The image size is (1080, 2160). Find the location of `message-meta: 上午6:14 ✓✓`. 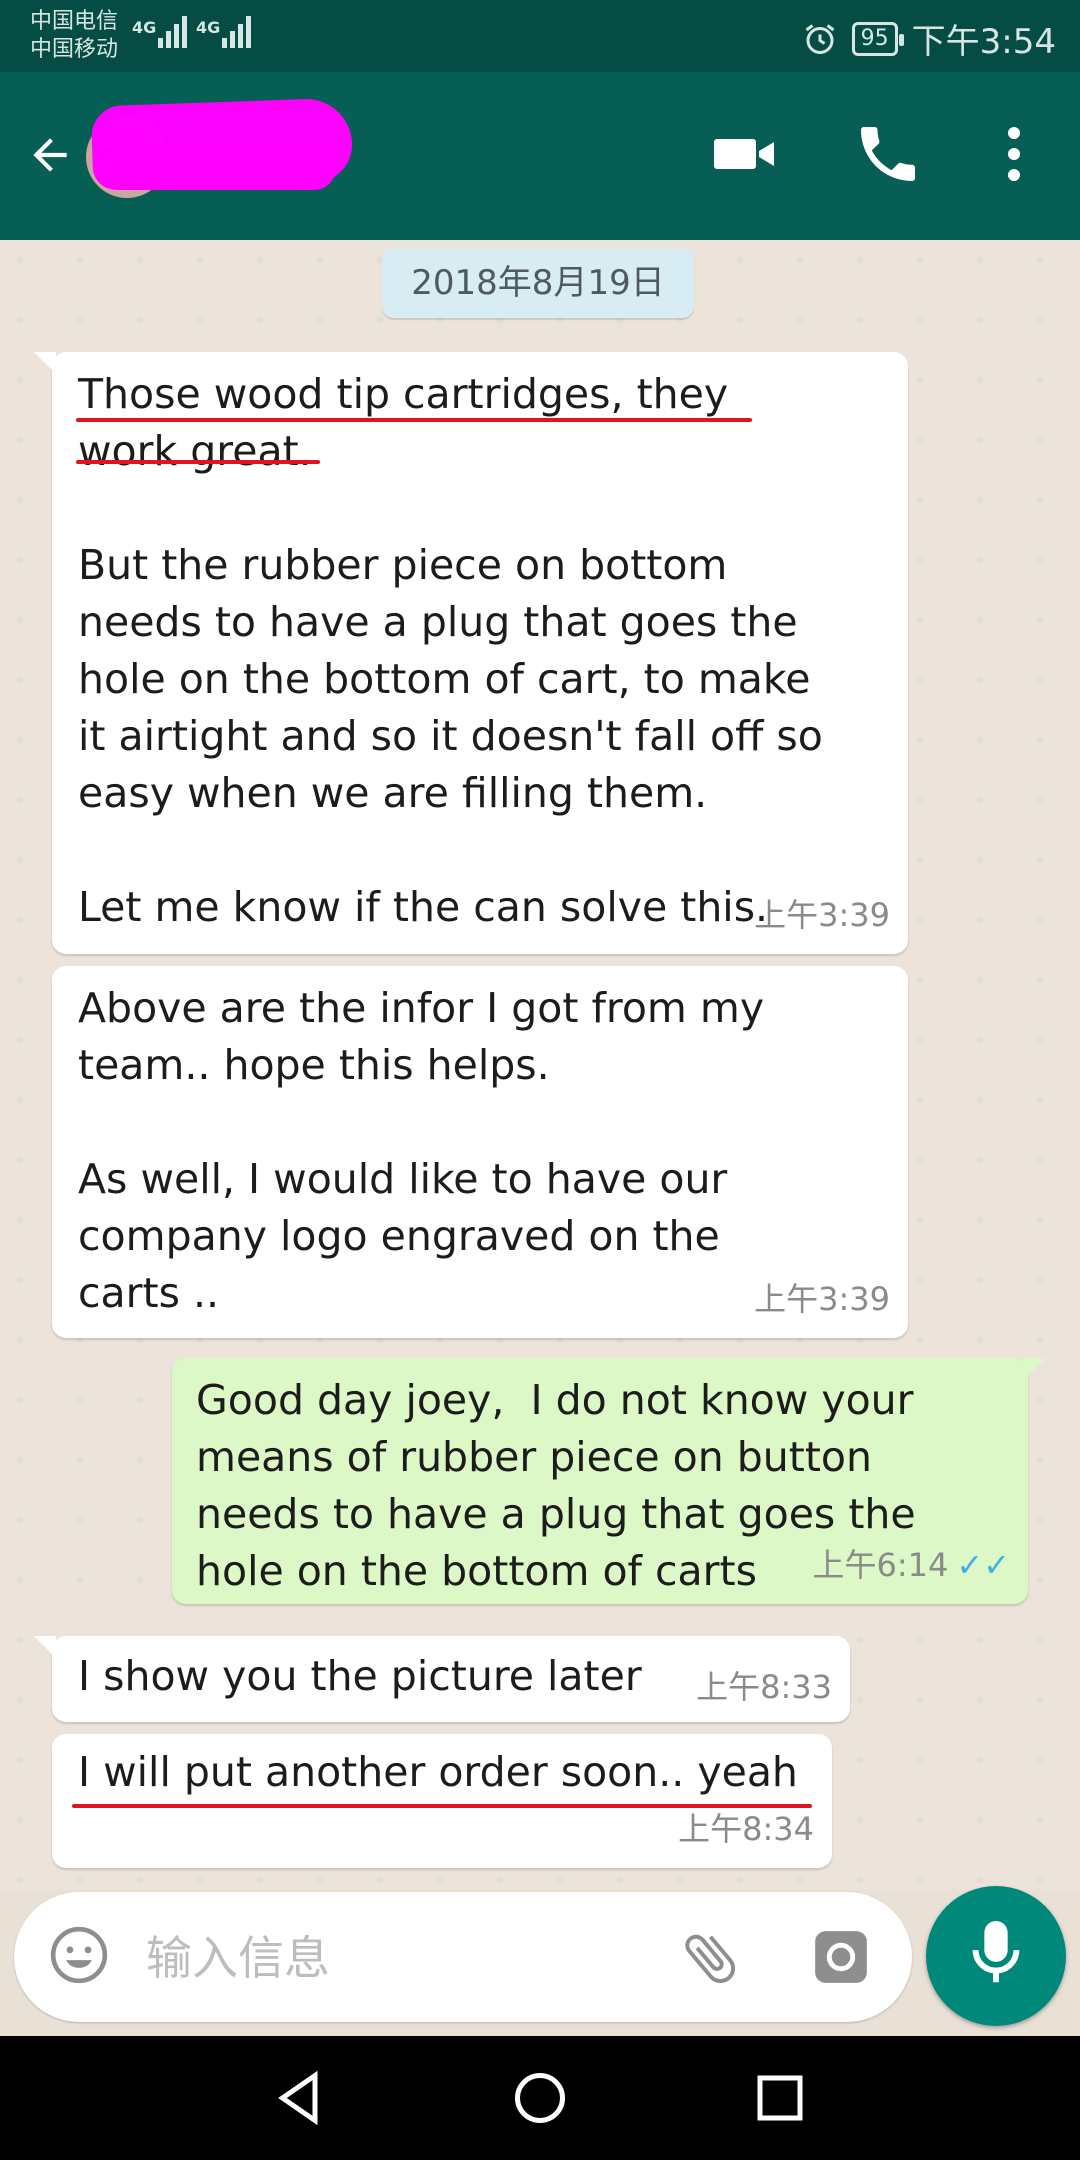

message-meta: 上午6:14 ✓✓ is located at coordinates (912, 1565).